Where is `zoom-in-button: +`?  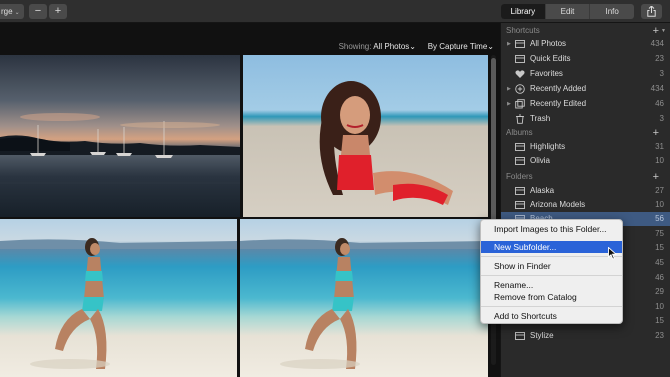 zoom-in-button: + is located at coordinates (58, 11).